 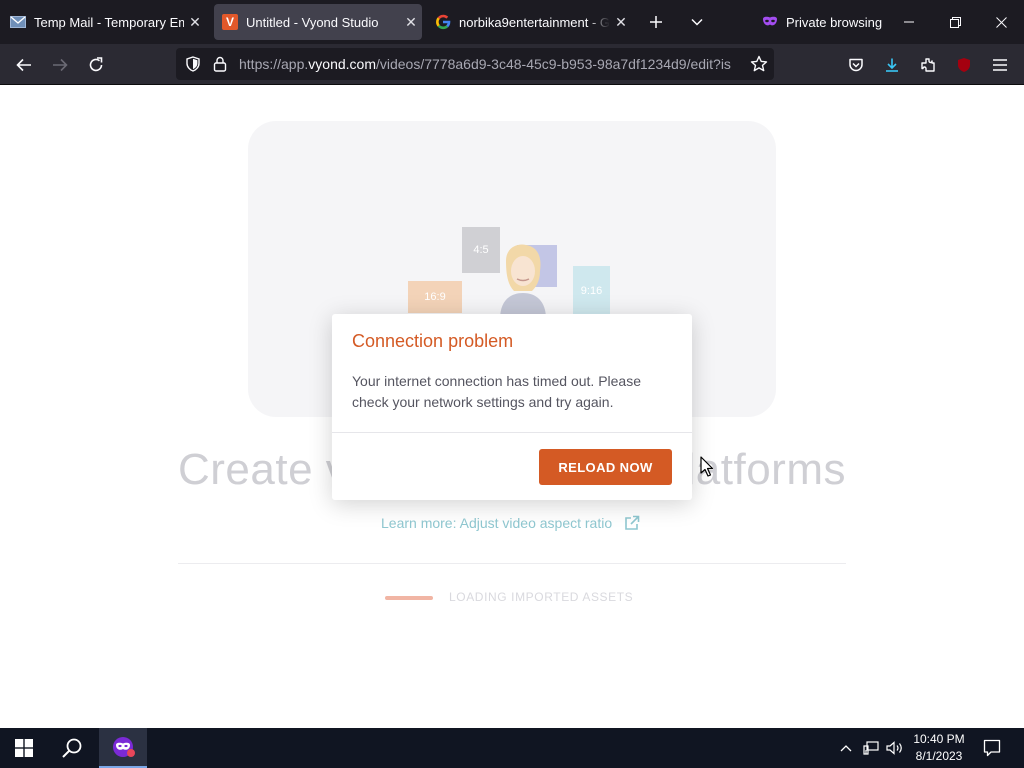 What do you see at coordinates (909, 22) in the screenshot?
I see `minimize-button` at bounding box center [909, 22].